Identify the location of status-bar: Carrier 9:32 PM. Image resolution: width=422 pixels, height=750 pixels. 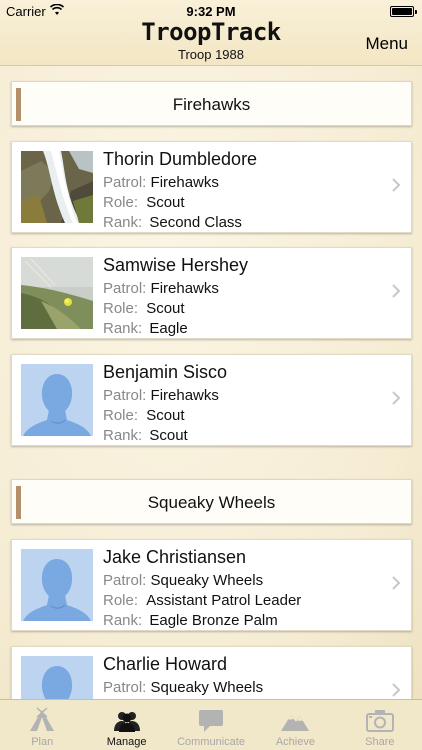
(211, 11).